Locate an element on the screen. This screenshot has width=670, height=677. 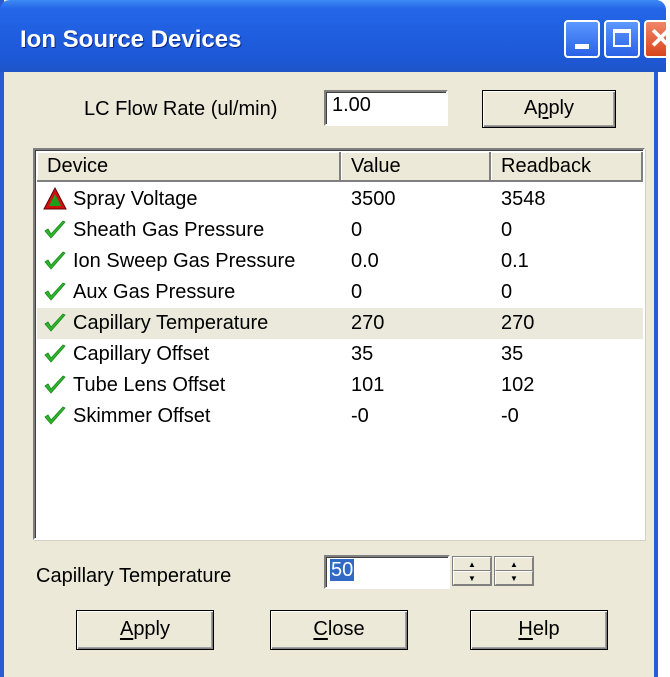
device-readback: 35 is located at coordinates (512, 354).